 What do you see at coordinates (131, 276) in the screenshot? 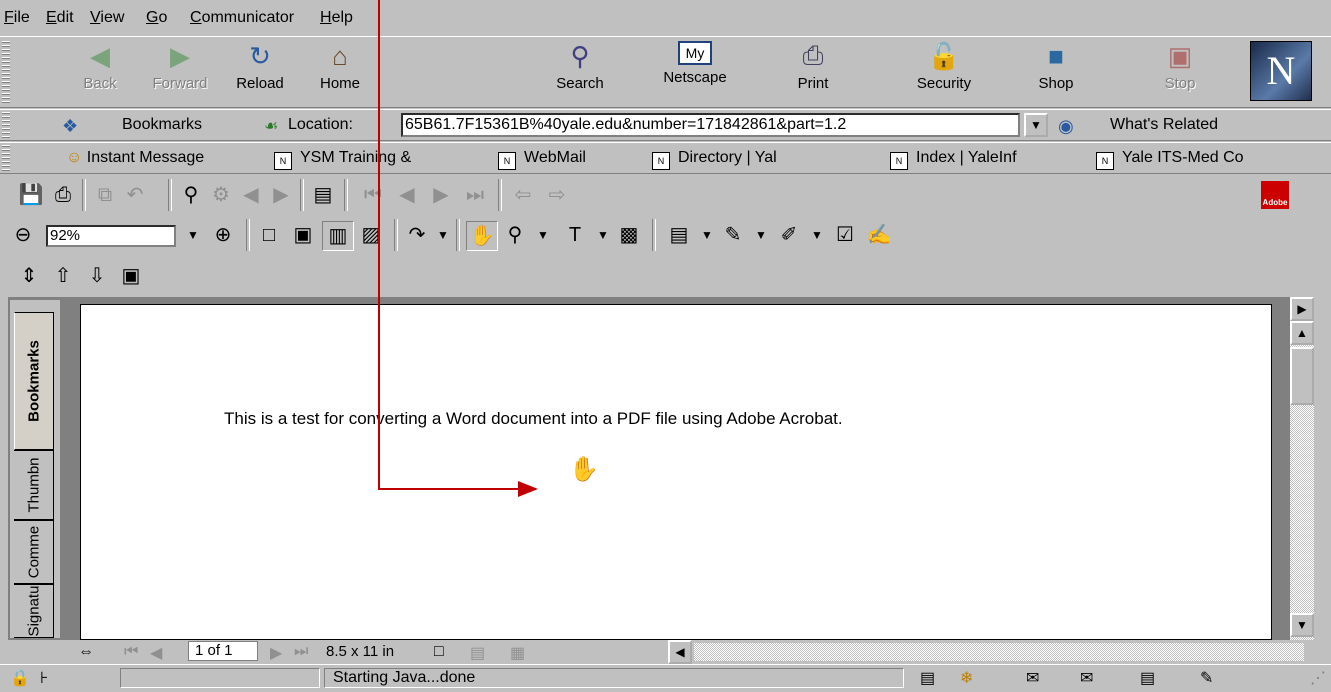
I see `crop-pages-icon: ▣` at bounding box center [131, 276].